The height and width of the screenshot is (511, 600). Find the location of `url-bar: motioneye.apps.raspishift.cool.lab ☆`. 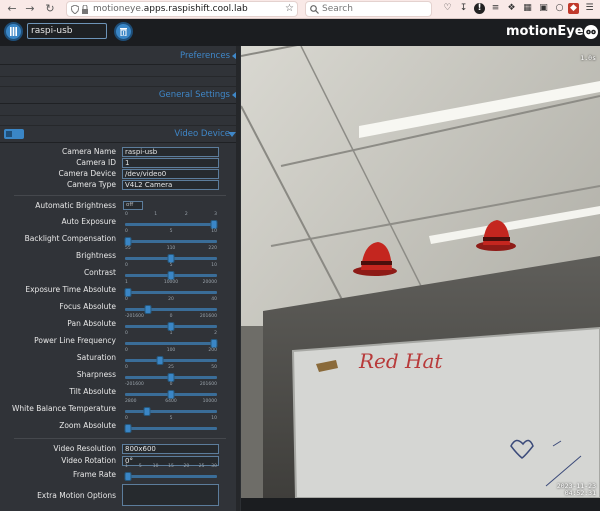

url-bar: motioneye.apps.raspishift.cool.lab ☆ is located at coordinates (182, 9).